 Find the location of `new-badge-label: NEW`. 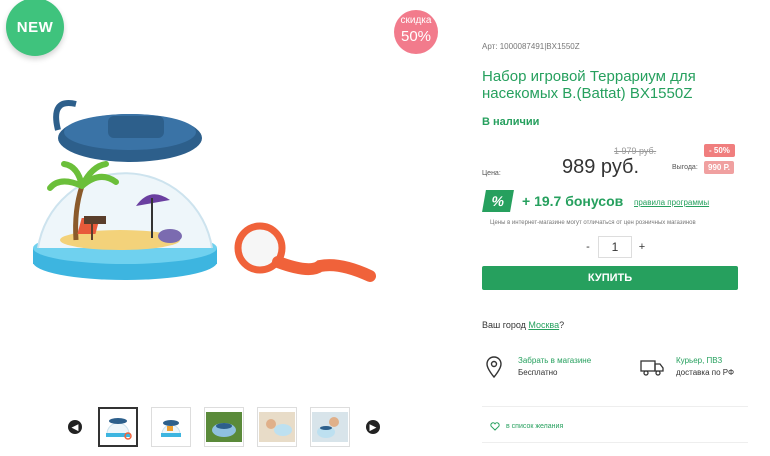

new-badge-label: NEW is located at coordinates (35, 27).